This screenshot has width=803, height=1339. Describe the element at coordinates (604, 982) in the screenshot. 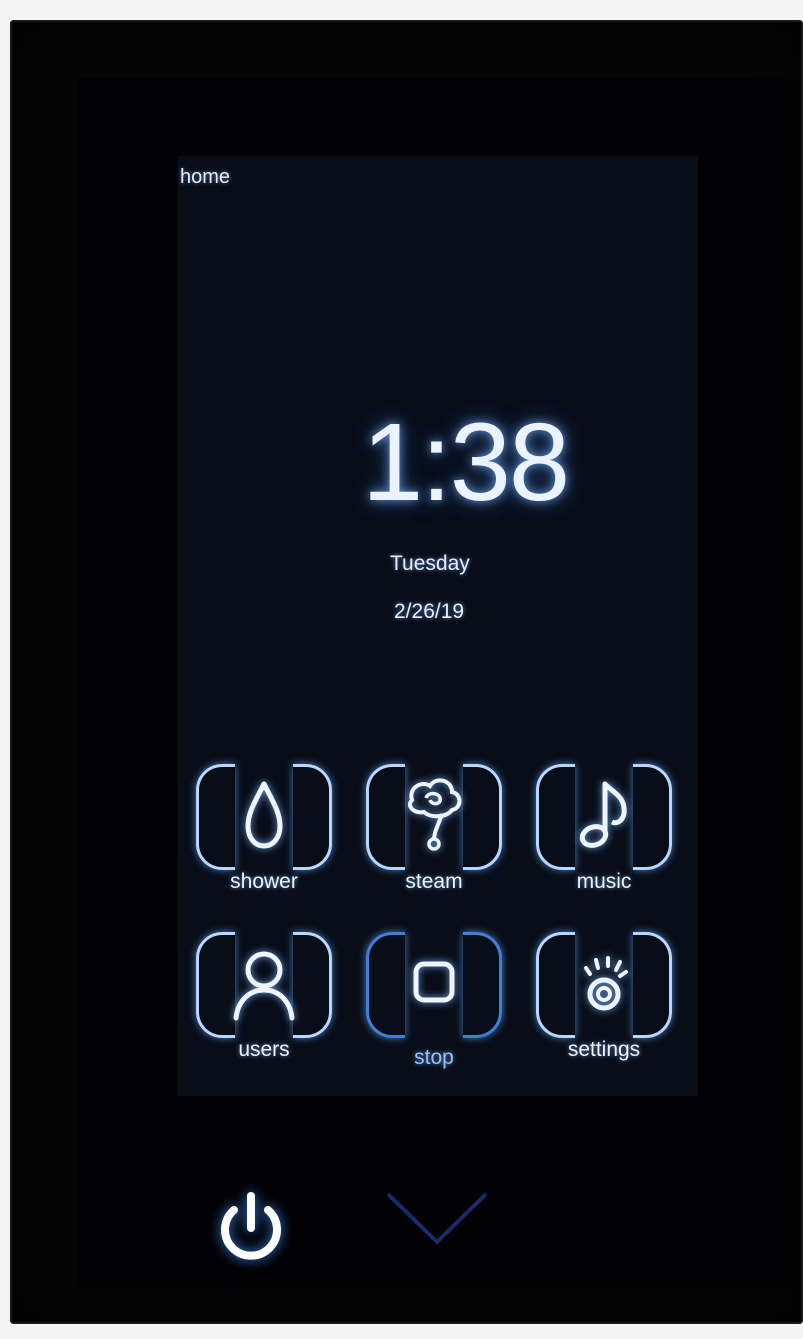

I see `settings-sparkle-icon` at that location.